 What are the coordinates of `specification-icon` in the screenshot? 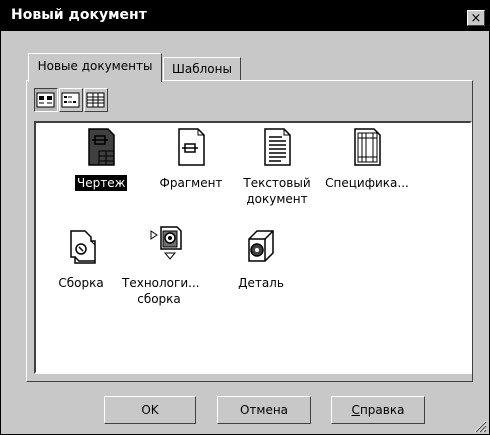 It's located at (367, 147).